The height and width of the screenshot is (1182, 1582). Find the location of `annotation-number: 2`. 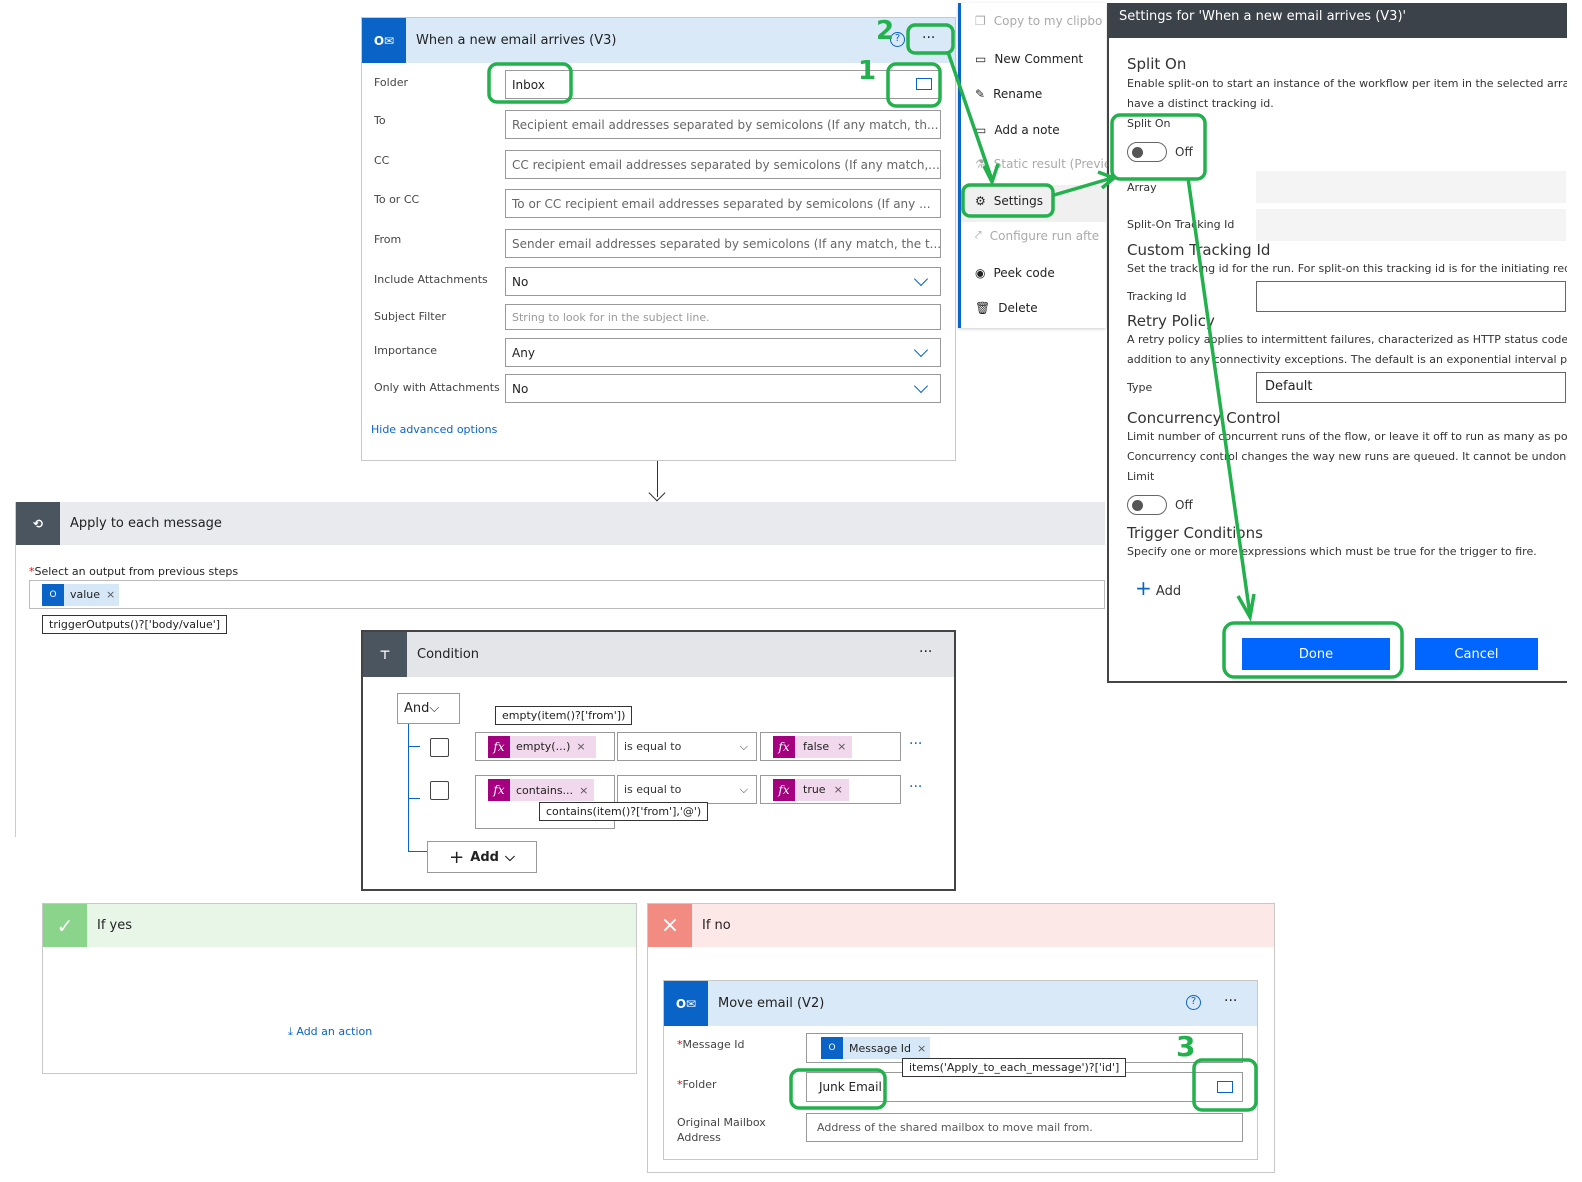

annotation-number: 2 is located at coordinates (885, 31).